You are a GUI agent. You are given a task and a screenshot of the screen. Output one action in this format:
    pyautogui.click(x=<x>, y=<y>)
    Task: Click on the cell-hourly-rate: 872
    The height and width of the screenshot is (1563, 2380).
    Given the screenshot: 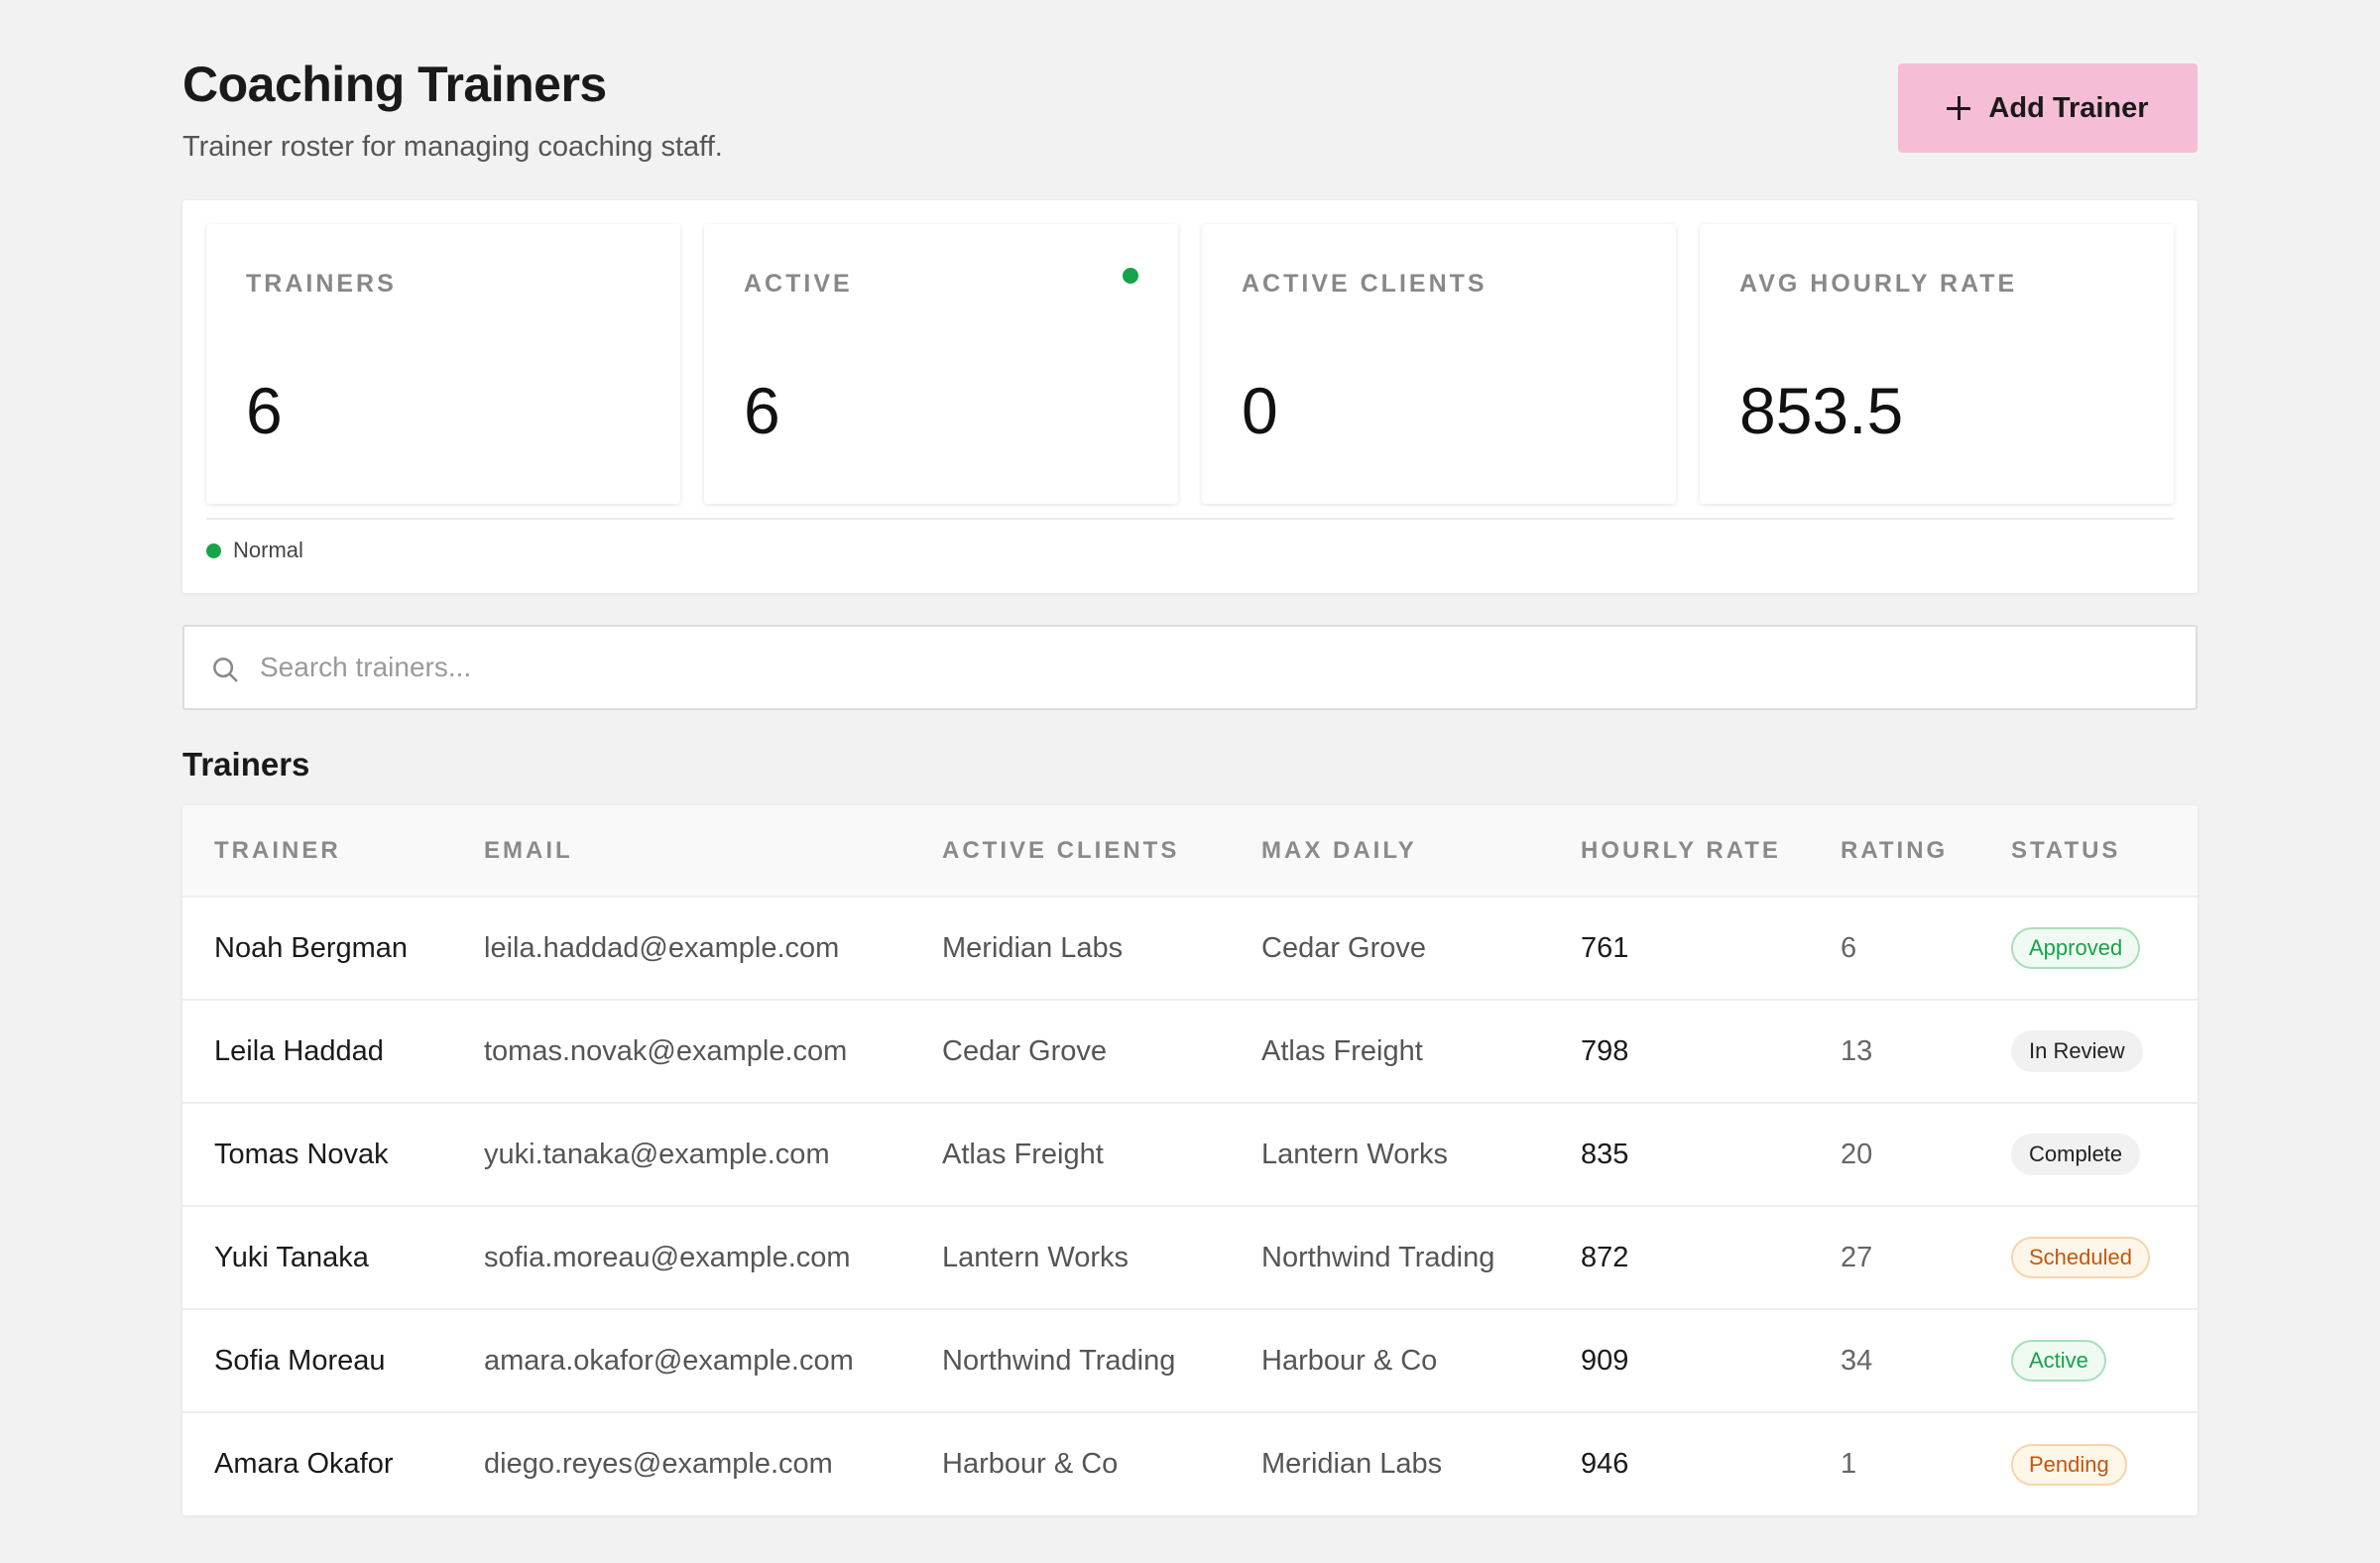 What is the action you would take?
    pyautogui.click(x=1605, y=1257)
    